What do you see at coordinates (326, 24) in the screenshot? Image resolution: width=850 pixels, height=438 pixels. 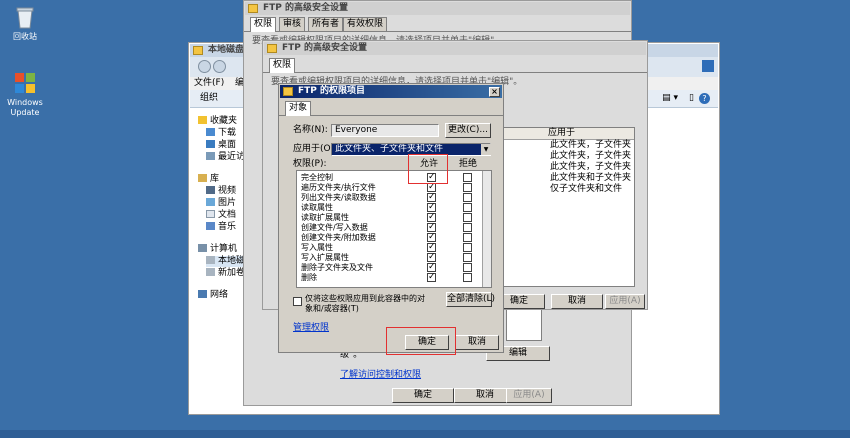 I see `tab-owner: 所有者` at bounding box center [326, 24].